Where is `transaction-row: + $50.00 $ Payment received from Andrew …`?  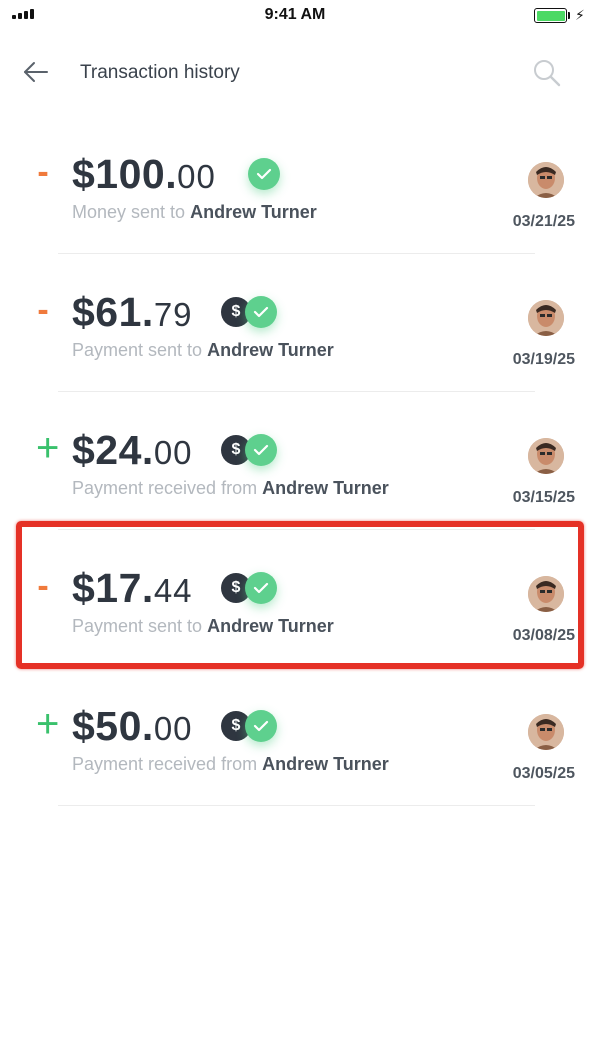 transaction-row: + $50.00 $ Payment received from Andrew … is located at coordinates (295, 759).